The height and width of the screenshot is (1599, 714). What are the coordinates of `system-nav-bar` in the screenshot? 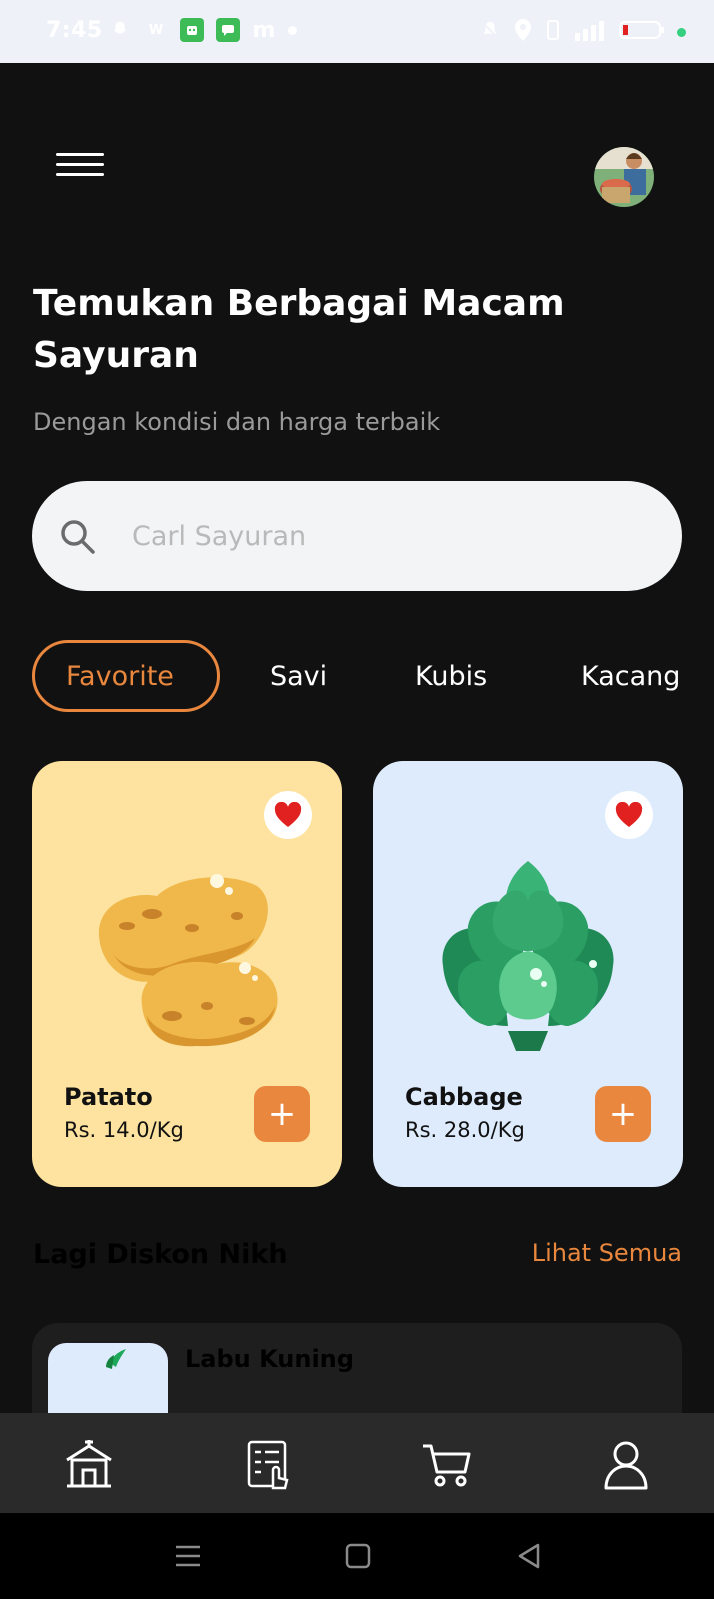 It's located at (357, 1556).